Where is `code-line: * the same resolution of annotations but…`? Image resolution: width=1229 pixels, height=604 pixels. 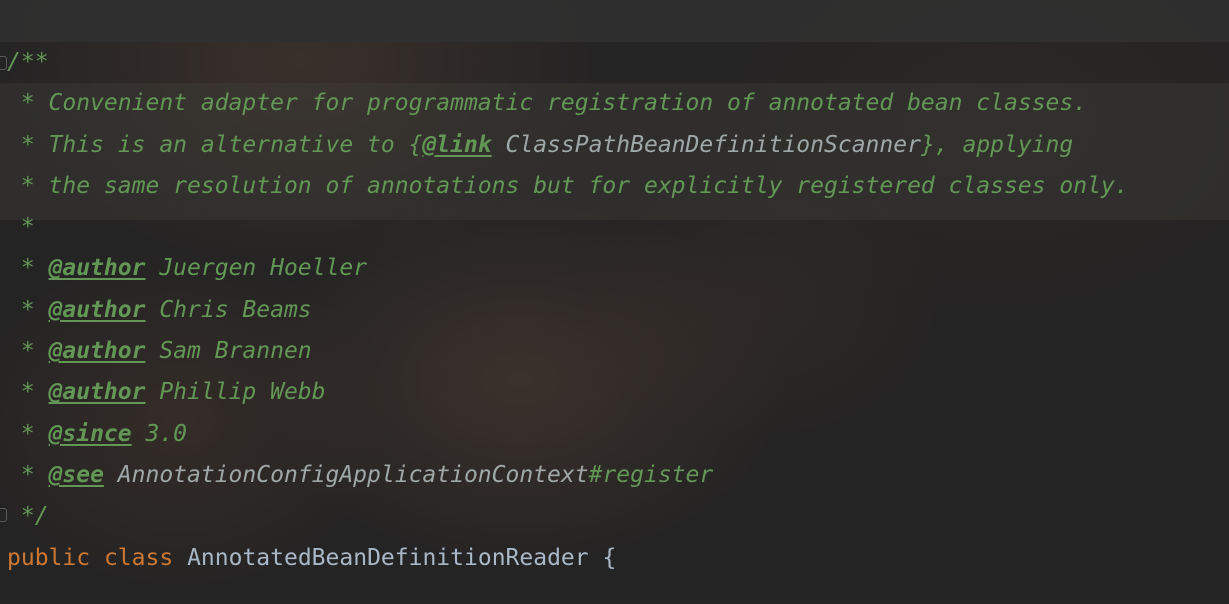
code-line: * the same resolution of annotations but… is located at coordinates (568, 186).